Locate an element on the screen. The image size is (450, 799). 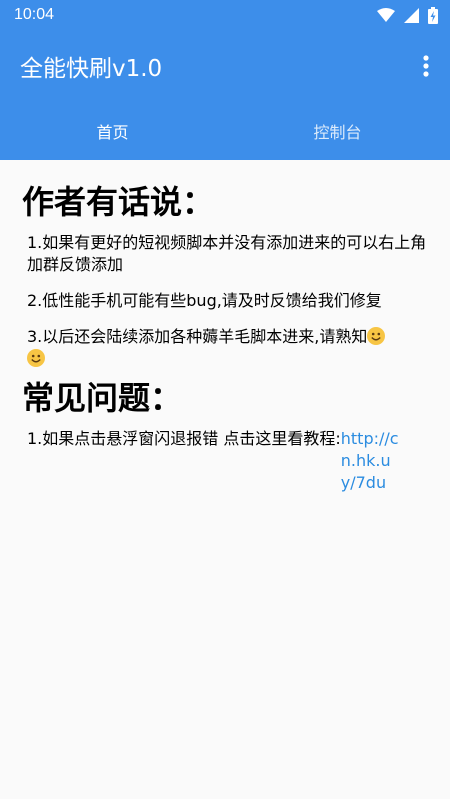
author-heading: 作者有话说： is located at coordinates (118, 202).